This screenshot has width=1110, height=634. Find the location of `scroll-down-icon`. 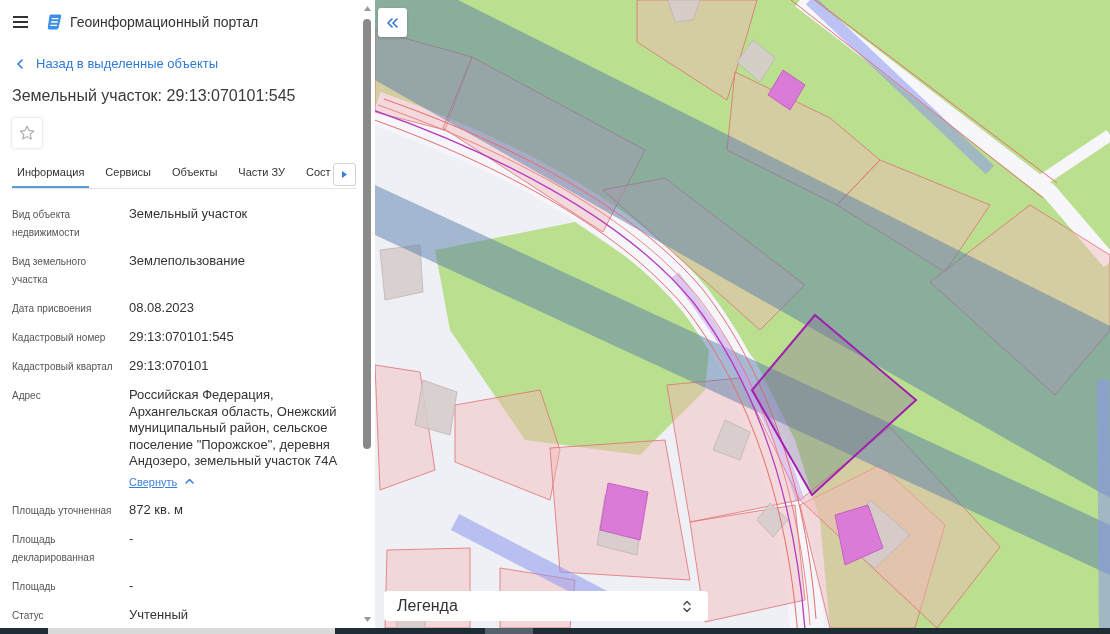

scroll-down-icon is located at coordinates (367, 619).